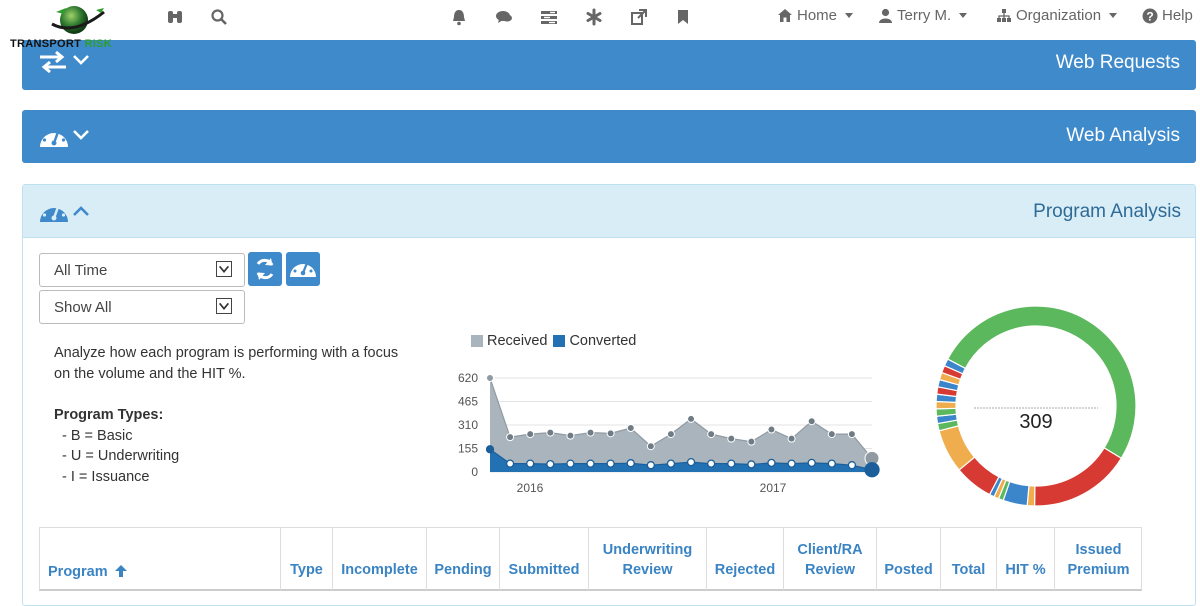 This screenshot has height=606, width=1200. What do you see at coordinates (829, 559) in the screenshot?
I see `column-client-ra-review: Client/RA Review` at bounding box center [829, 559].